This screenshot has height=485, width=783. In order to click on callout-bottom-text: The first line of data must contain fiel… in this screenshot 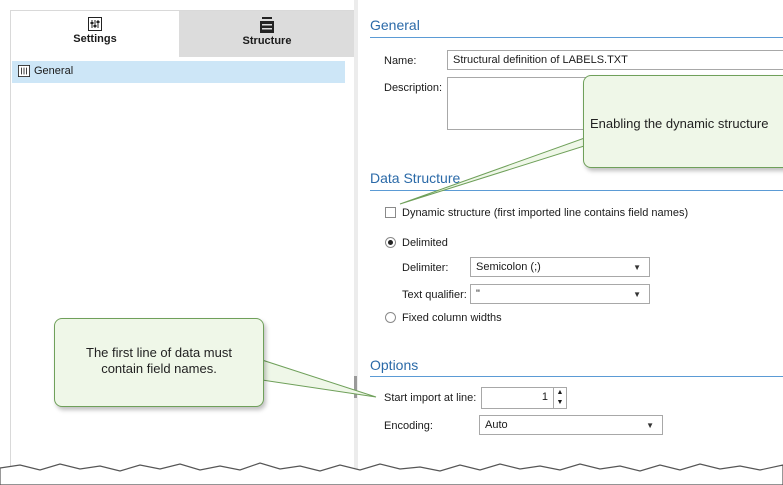, I will do `click(159, 360)`.